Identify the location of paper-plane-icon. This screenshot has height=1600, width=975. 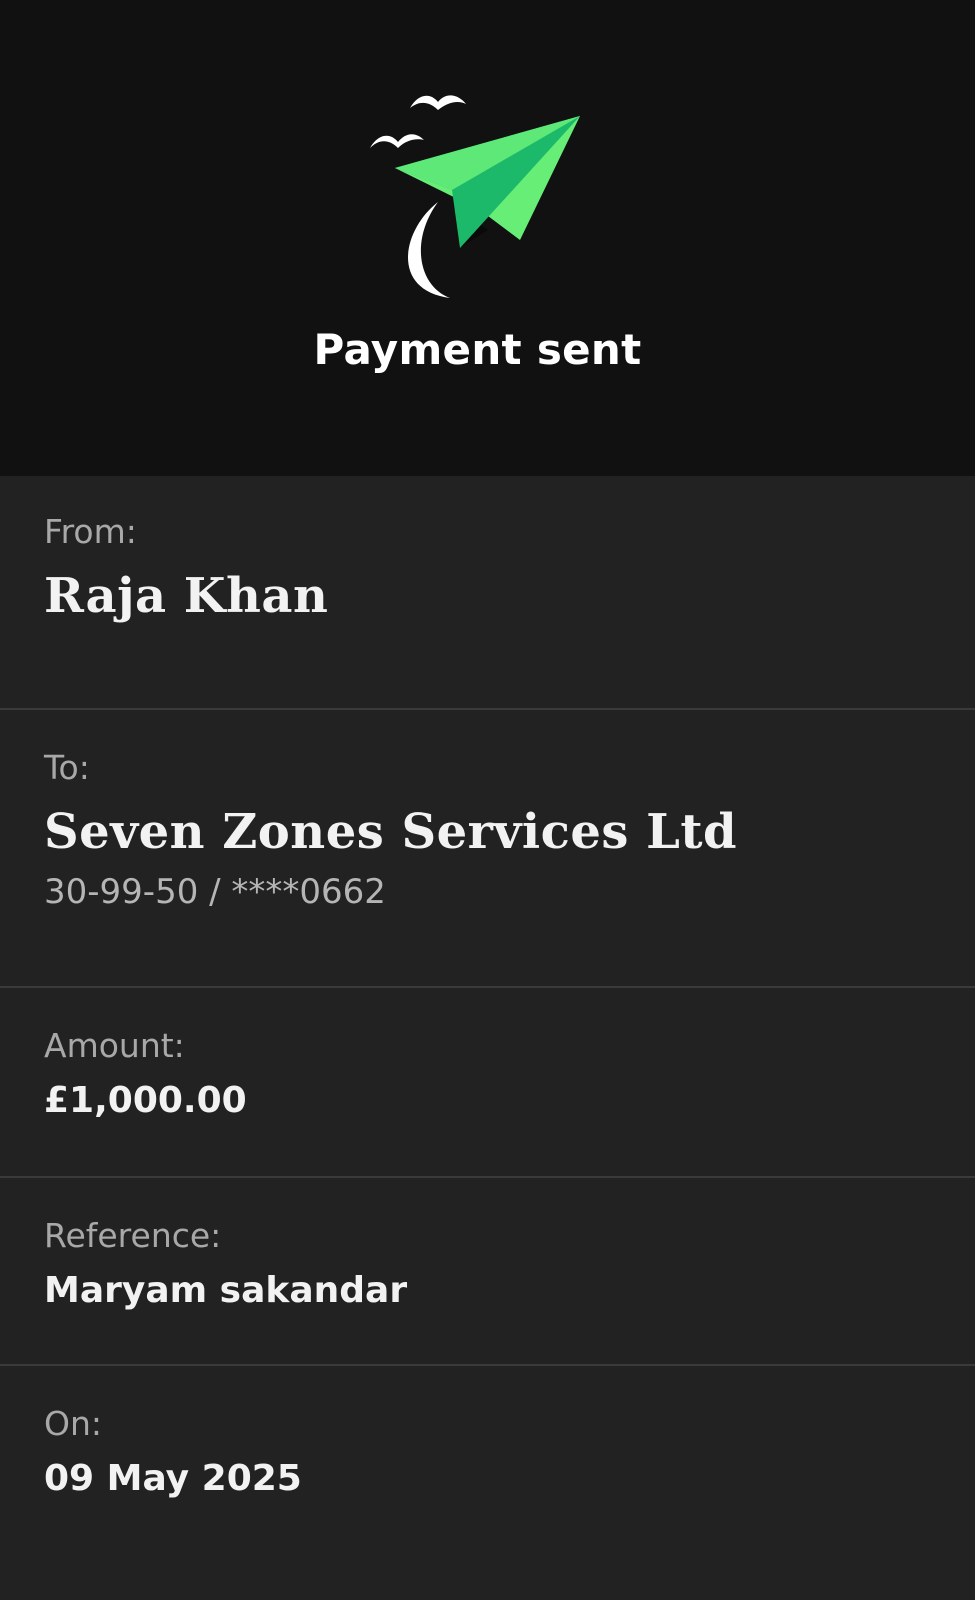
(475, 196).